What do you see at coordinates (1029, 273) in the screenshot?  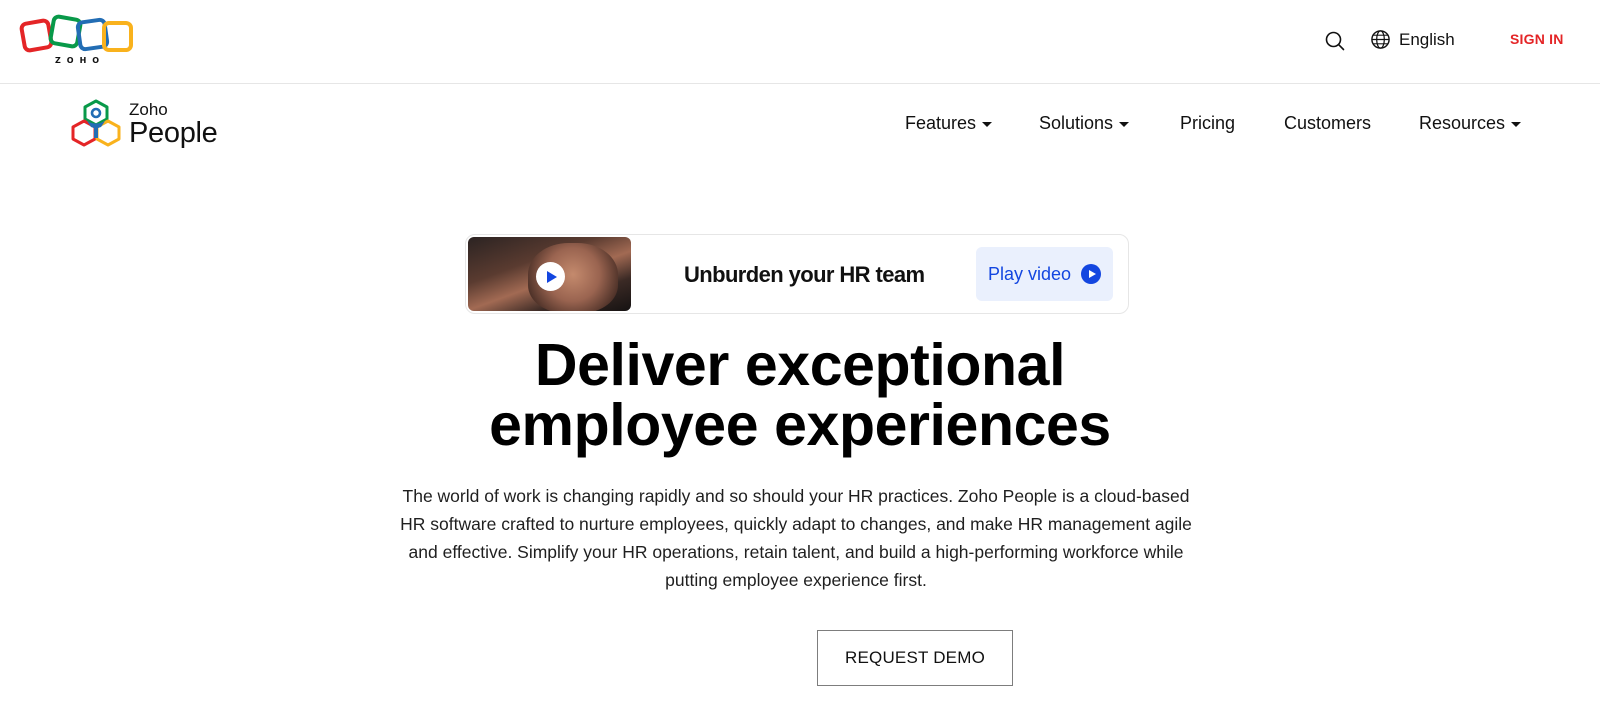 I see `play-video-label: Play video` at bounding box center [1029, 273].